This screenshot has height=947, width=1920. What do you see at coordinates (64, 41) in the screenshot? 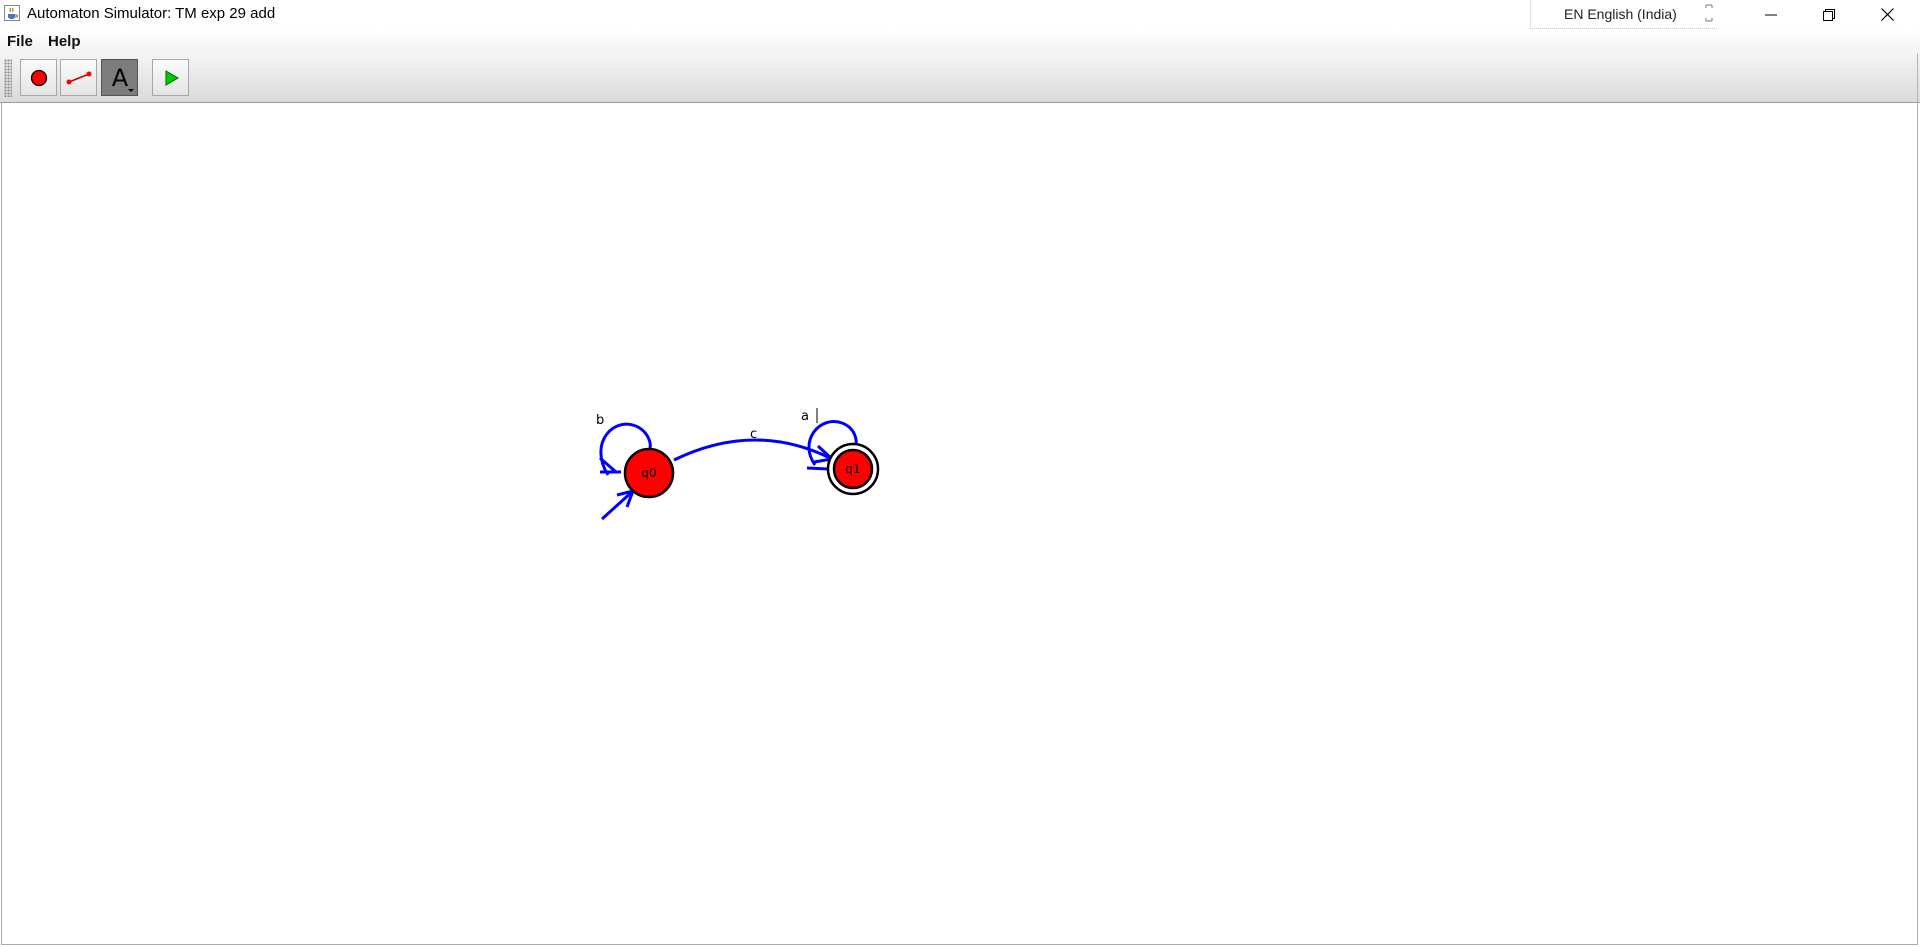
I see `menu-help: Help` at bounding box center [64, 41].